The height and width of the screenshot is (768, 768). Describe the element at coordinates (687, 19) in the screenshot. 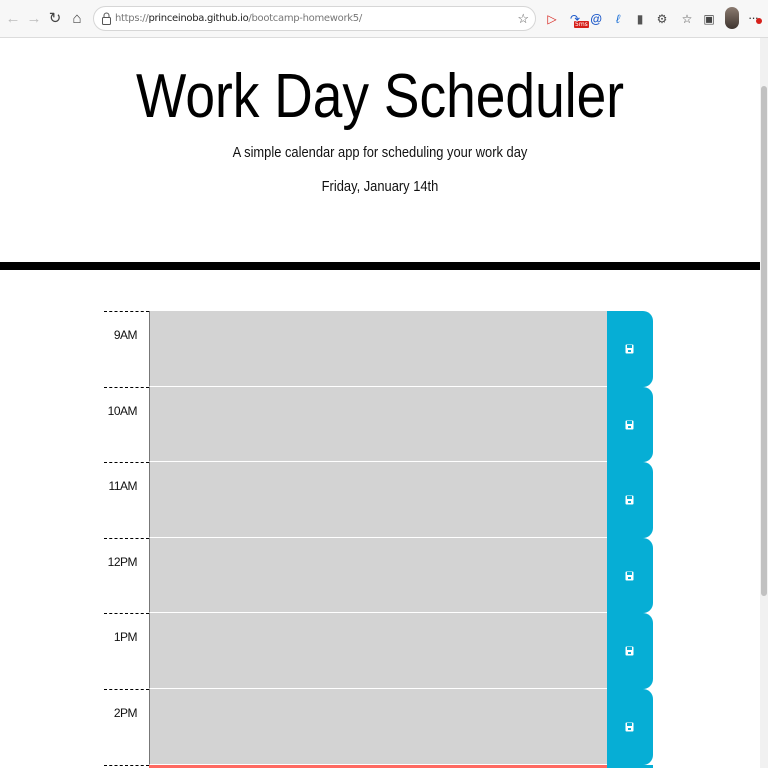

I see `favorites-icon: ☆` at that location.